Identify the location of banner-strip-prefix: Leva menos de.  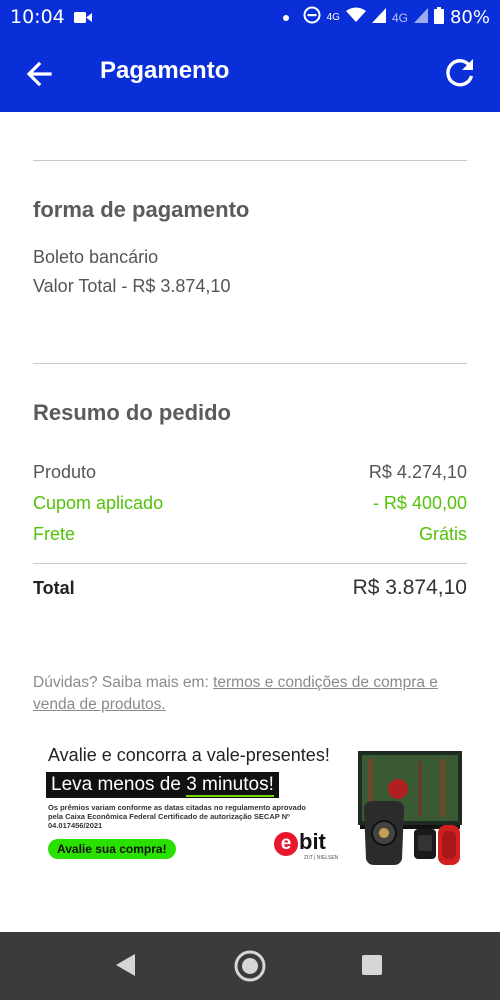
(119, 784).